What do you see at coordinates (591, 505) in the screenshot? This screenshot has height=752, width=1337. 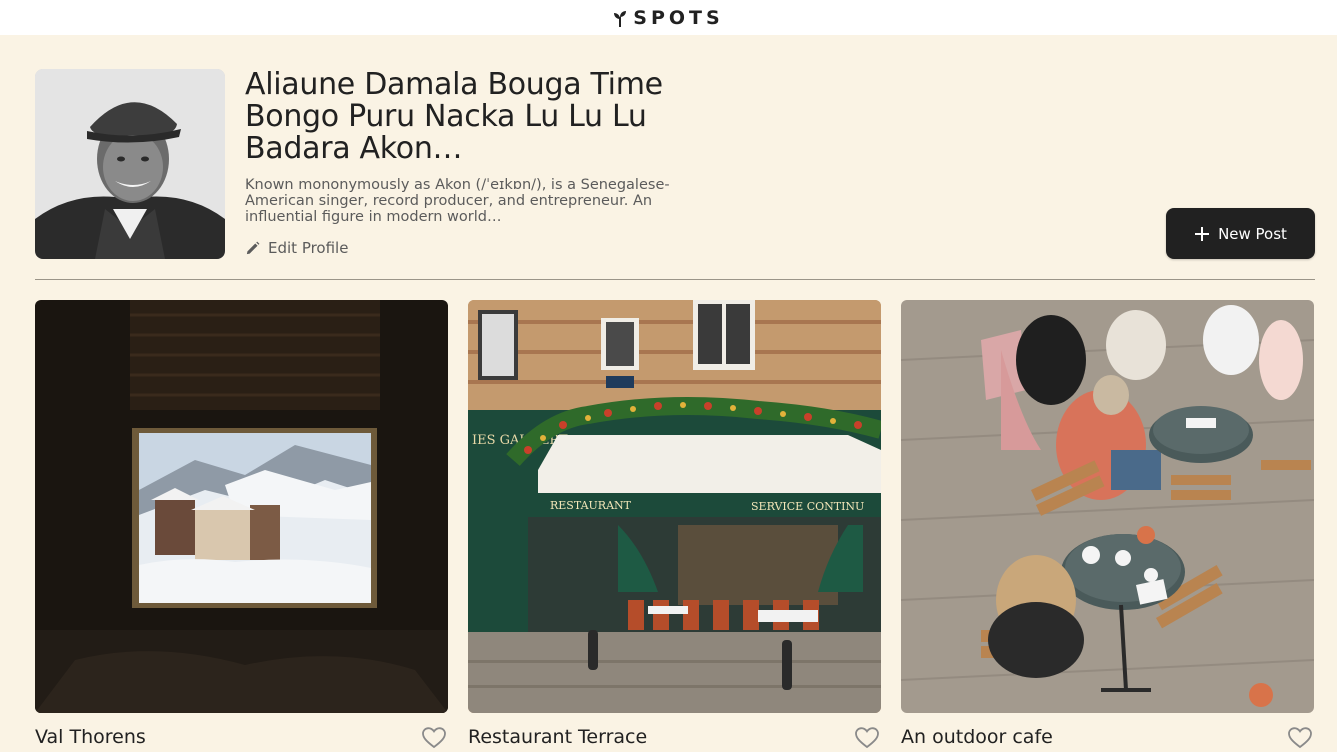 I see `sign-restaurant: RESTAURANT` at bounding box center [591, 505].